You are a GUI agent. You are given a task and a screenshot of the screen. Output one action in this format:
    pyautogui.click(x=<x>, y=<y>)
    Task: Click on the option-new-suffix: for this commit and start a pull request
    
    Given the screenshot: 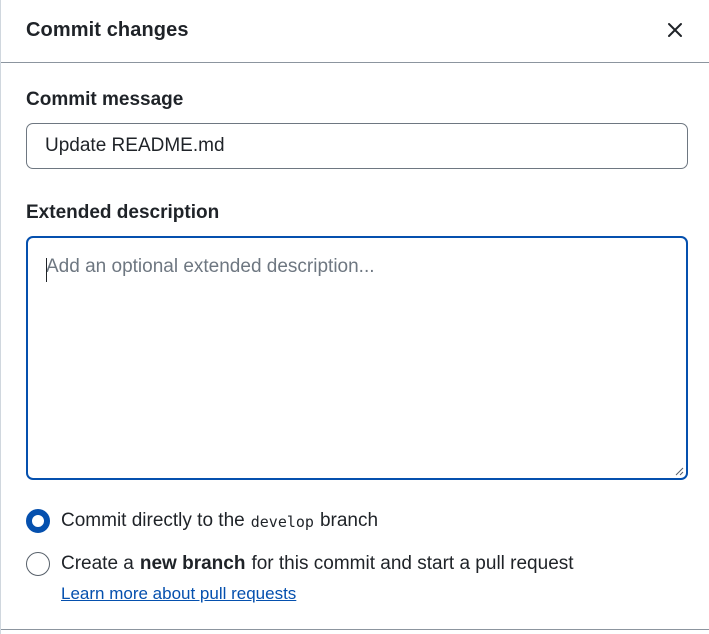 What is the action you would take?
    pyautogui.click(x=412, y=563)
    